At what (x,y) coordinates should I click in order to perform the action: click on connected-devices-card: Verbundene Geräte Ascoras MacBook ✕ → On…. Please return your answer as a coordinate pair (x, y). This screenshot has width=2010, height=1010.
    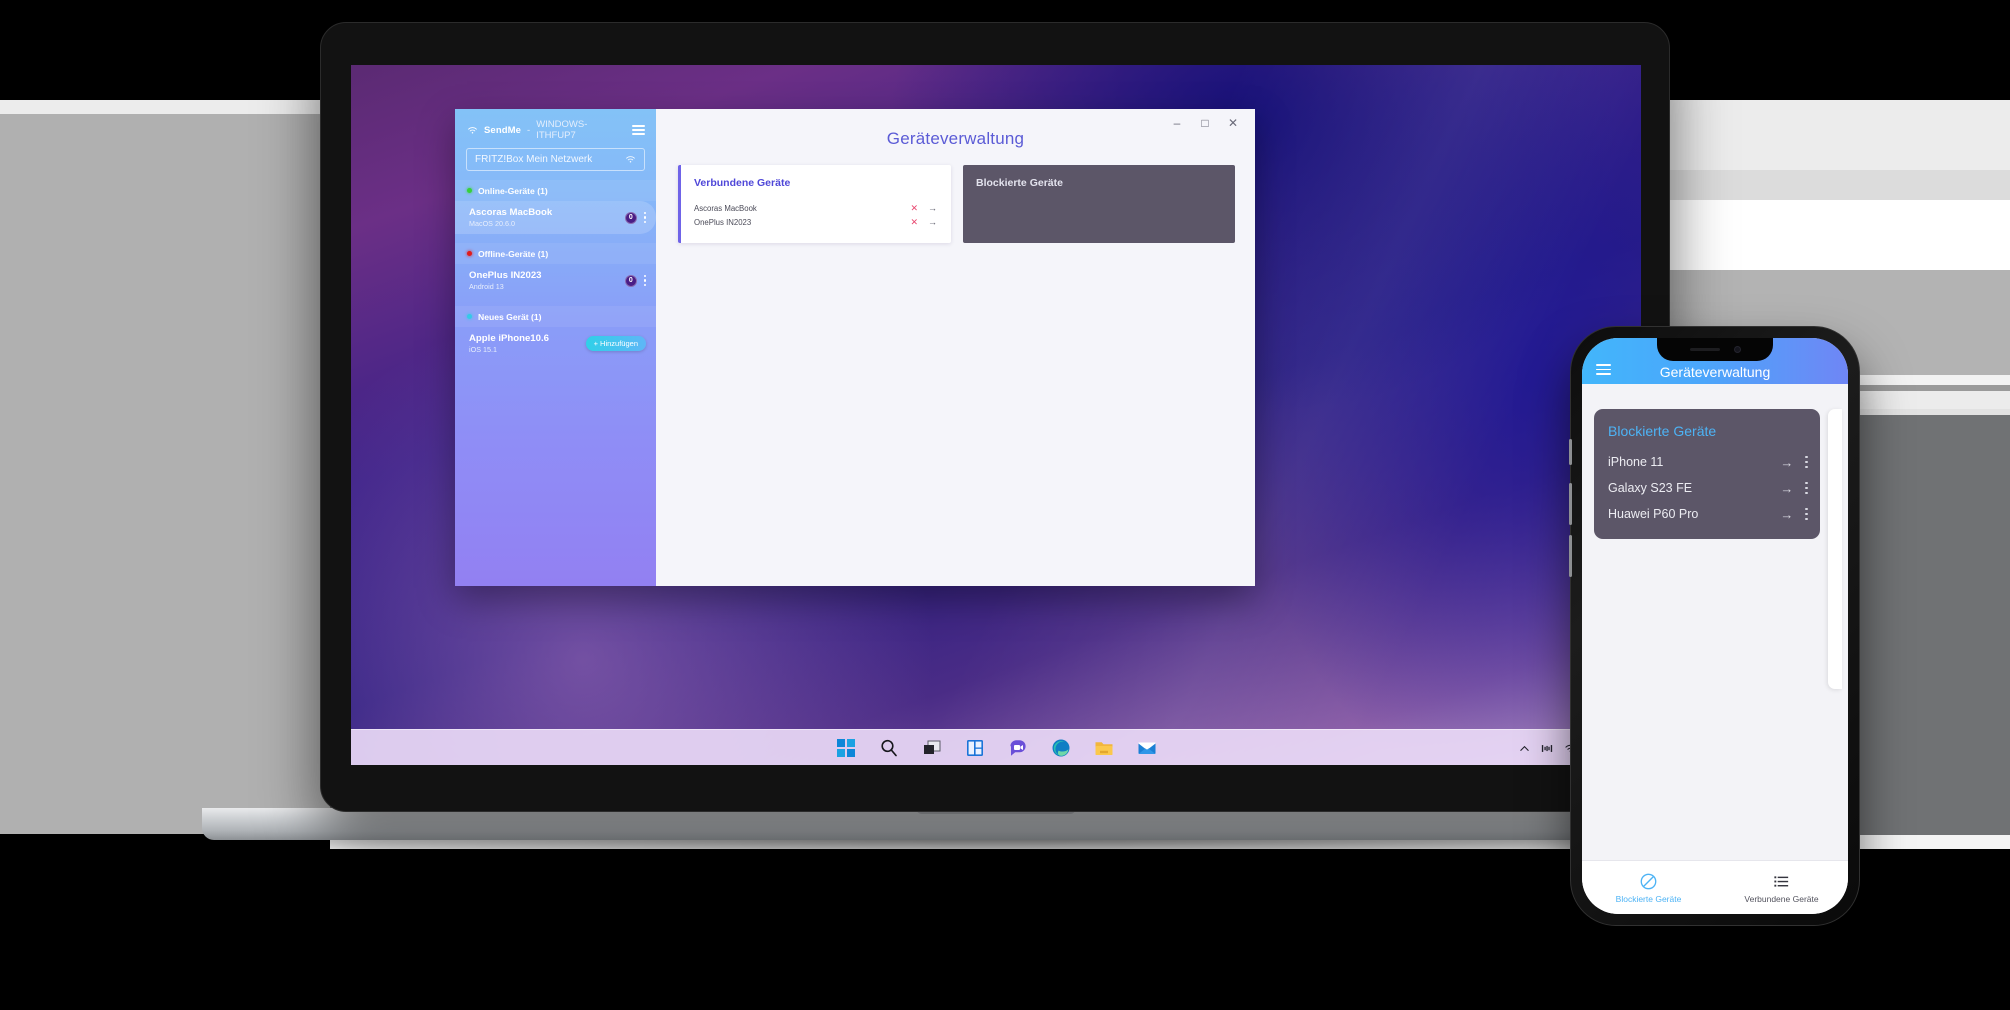
    Looking at the image, I should click on (814, 204).